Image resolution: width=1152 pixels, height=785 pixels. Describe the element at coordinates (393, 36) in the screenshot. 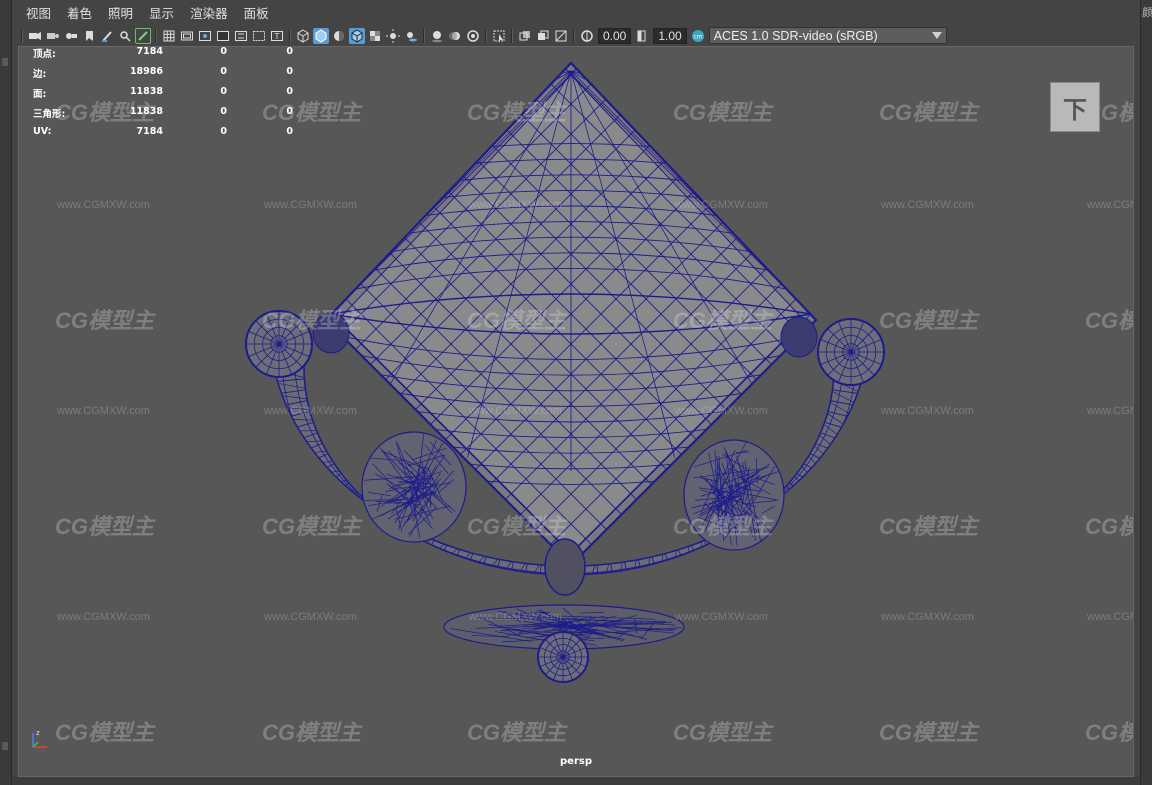

I see `lights-icon` at that location.